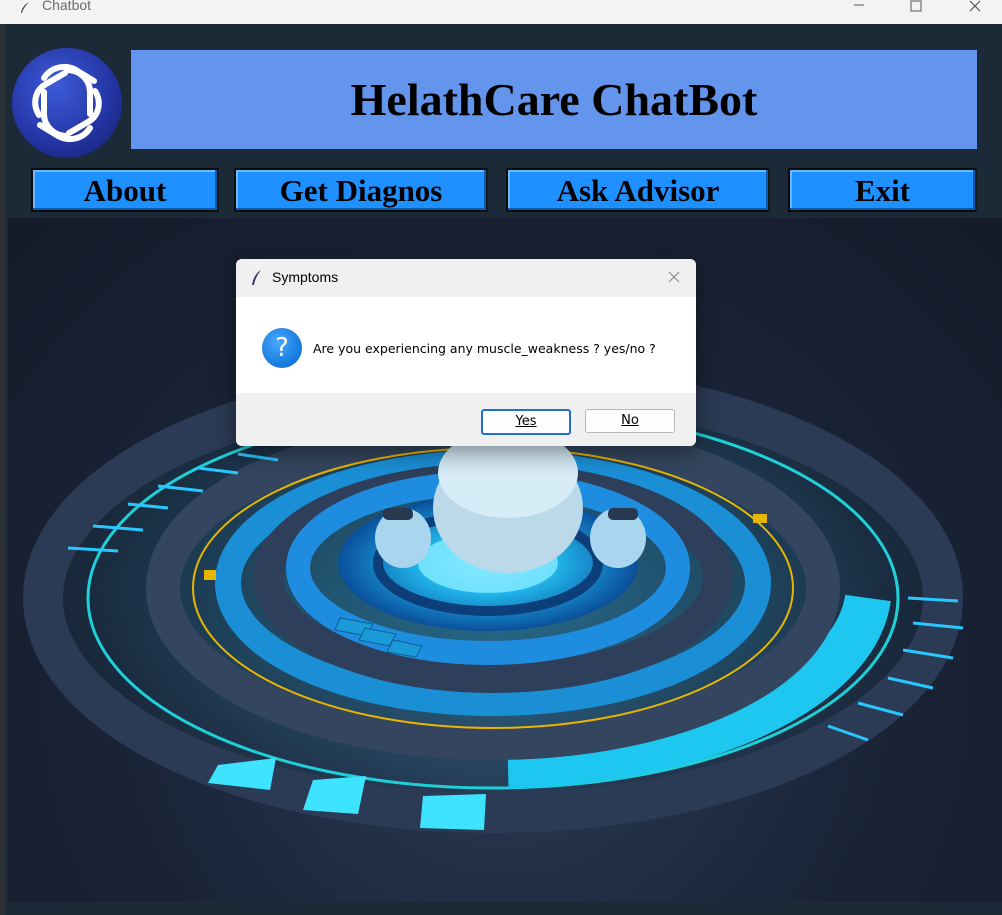 The height and width of the screenshot is (915, 1002). Describe the element at coordinates (859, 10) in the screenshot. I see `minimize-icon` at that location.